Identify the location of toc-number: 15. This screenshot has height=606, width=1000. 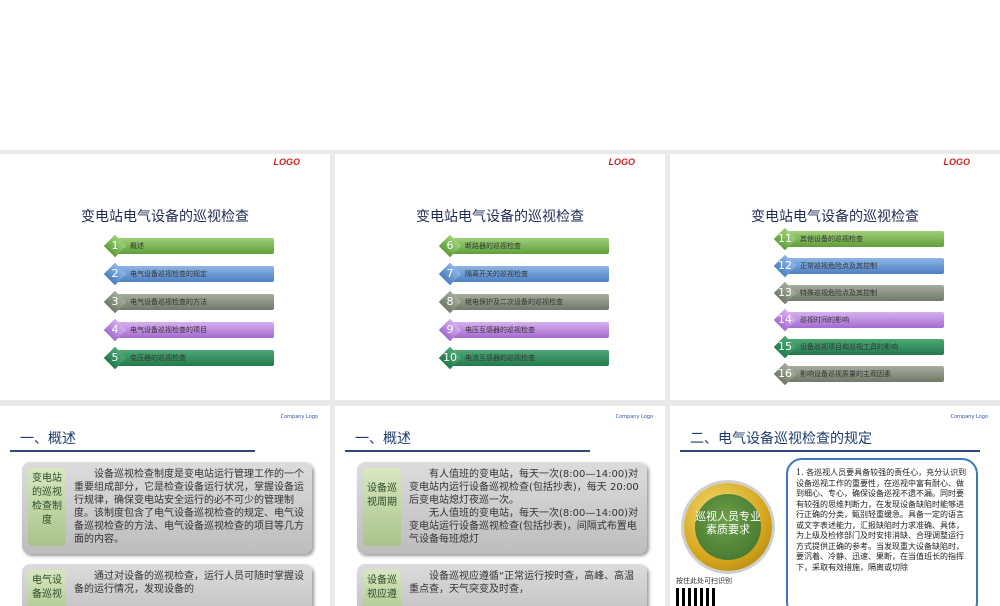
(785, 346).